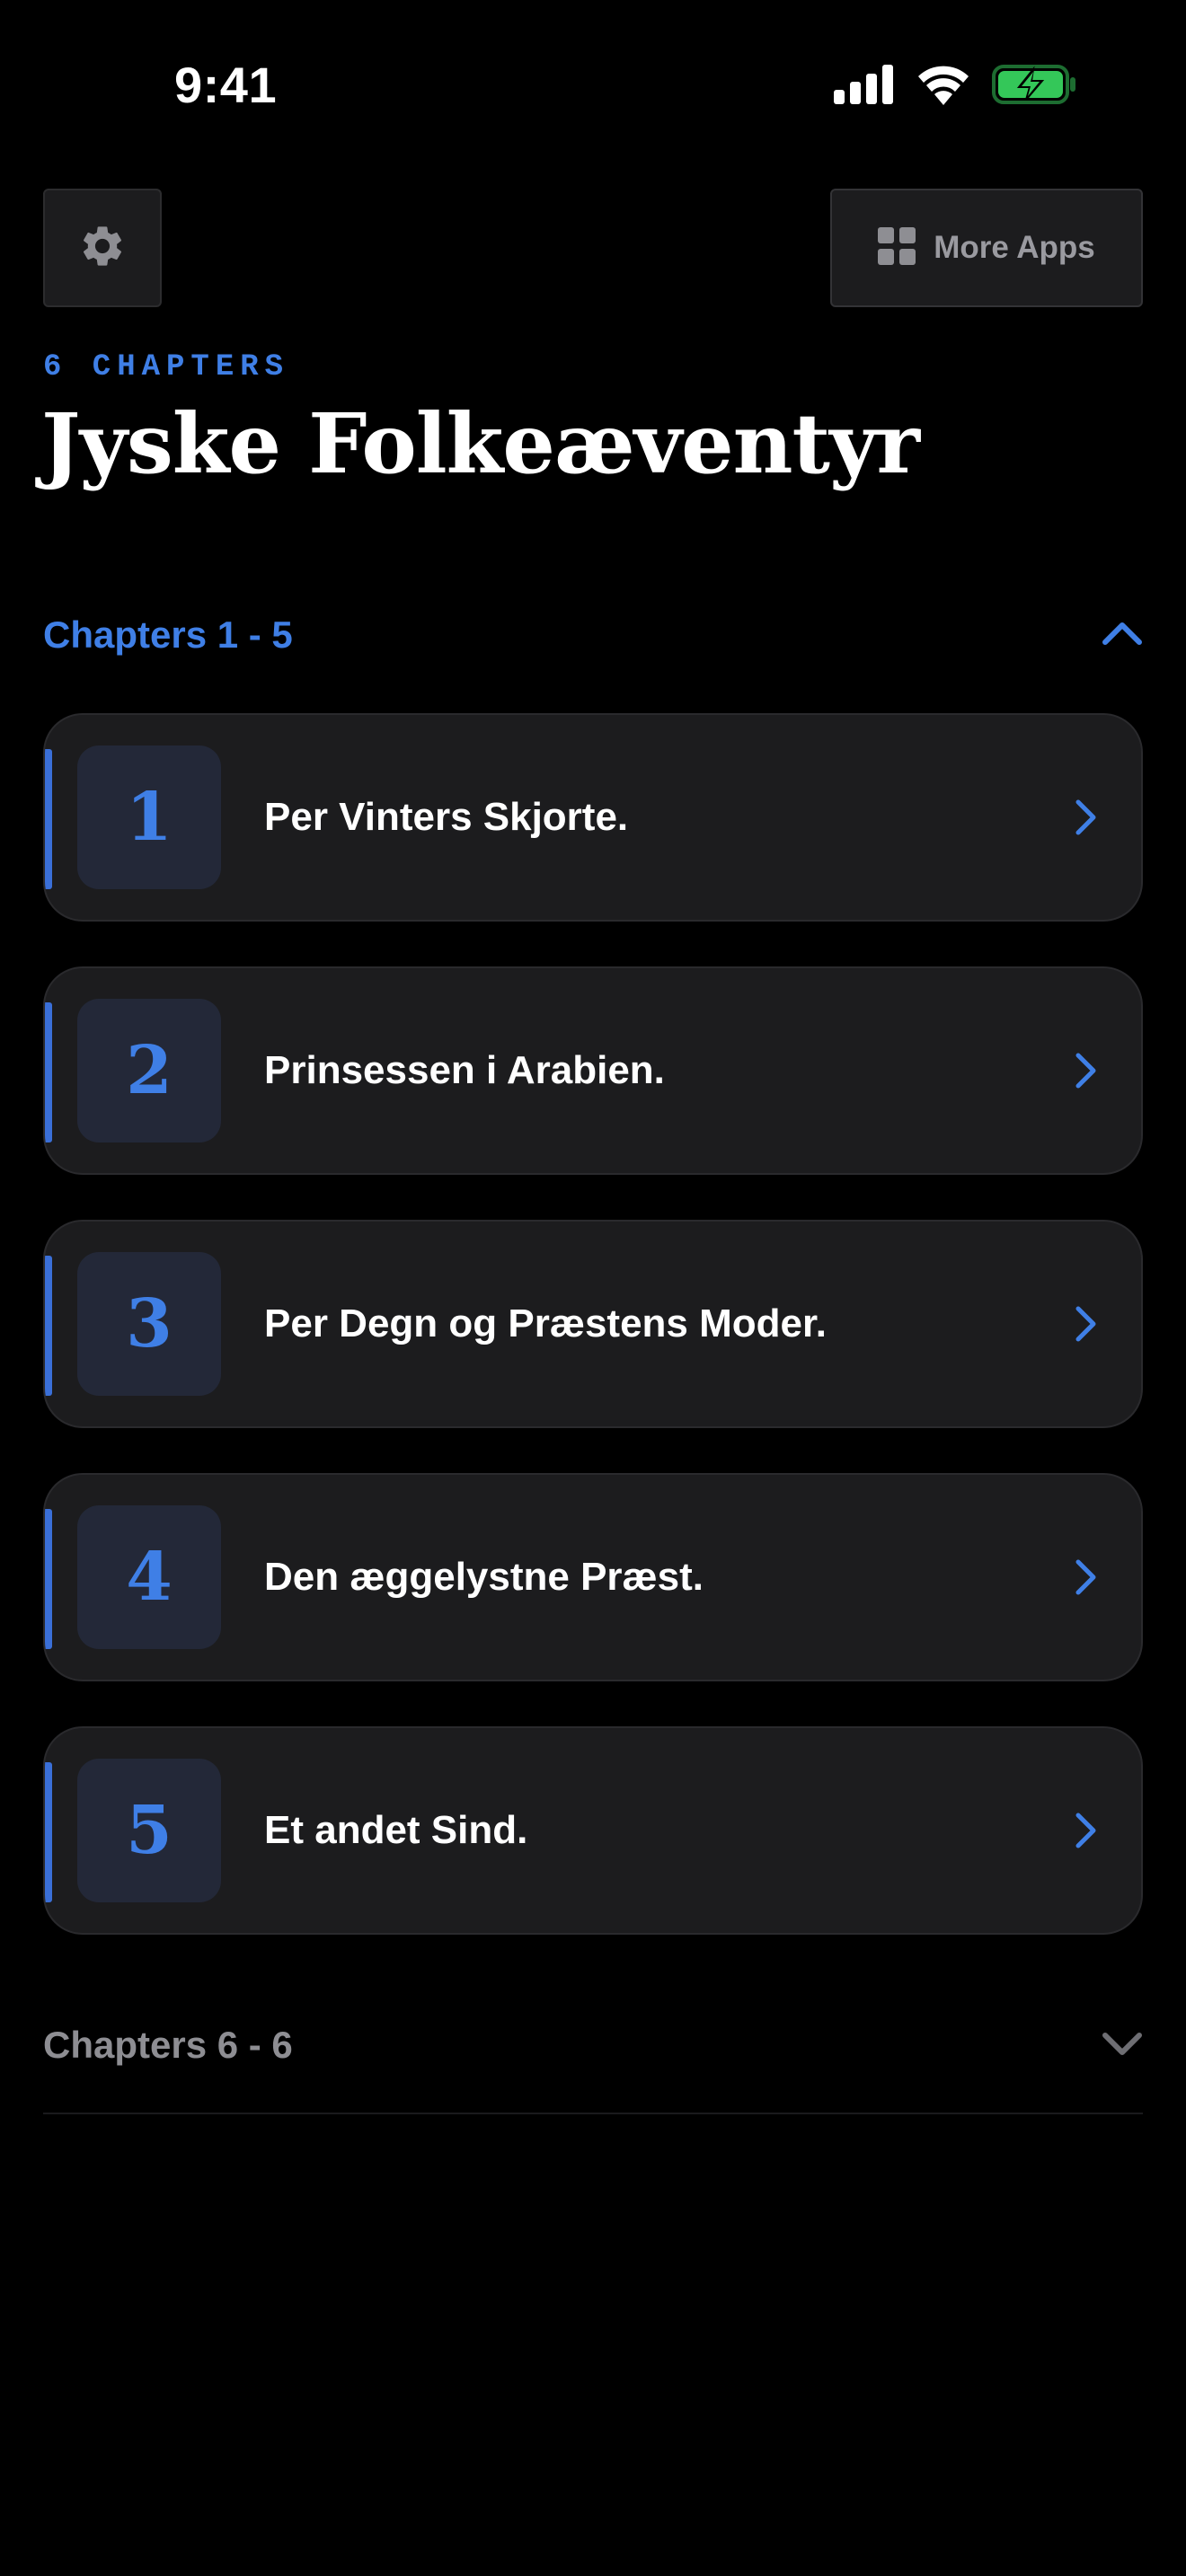 The image size is (1186, 2576). I want to click on chapter-row-1: 1 Per Vinters Skjorte., so click(593, 817).